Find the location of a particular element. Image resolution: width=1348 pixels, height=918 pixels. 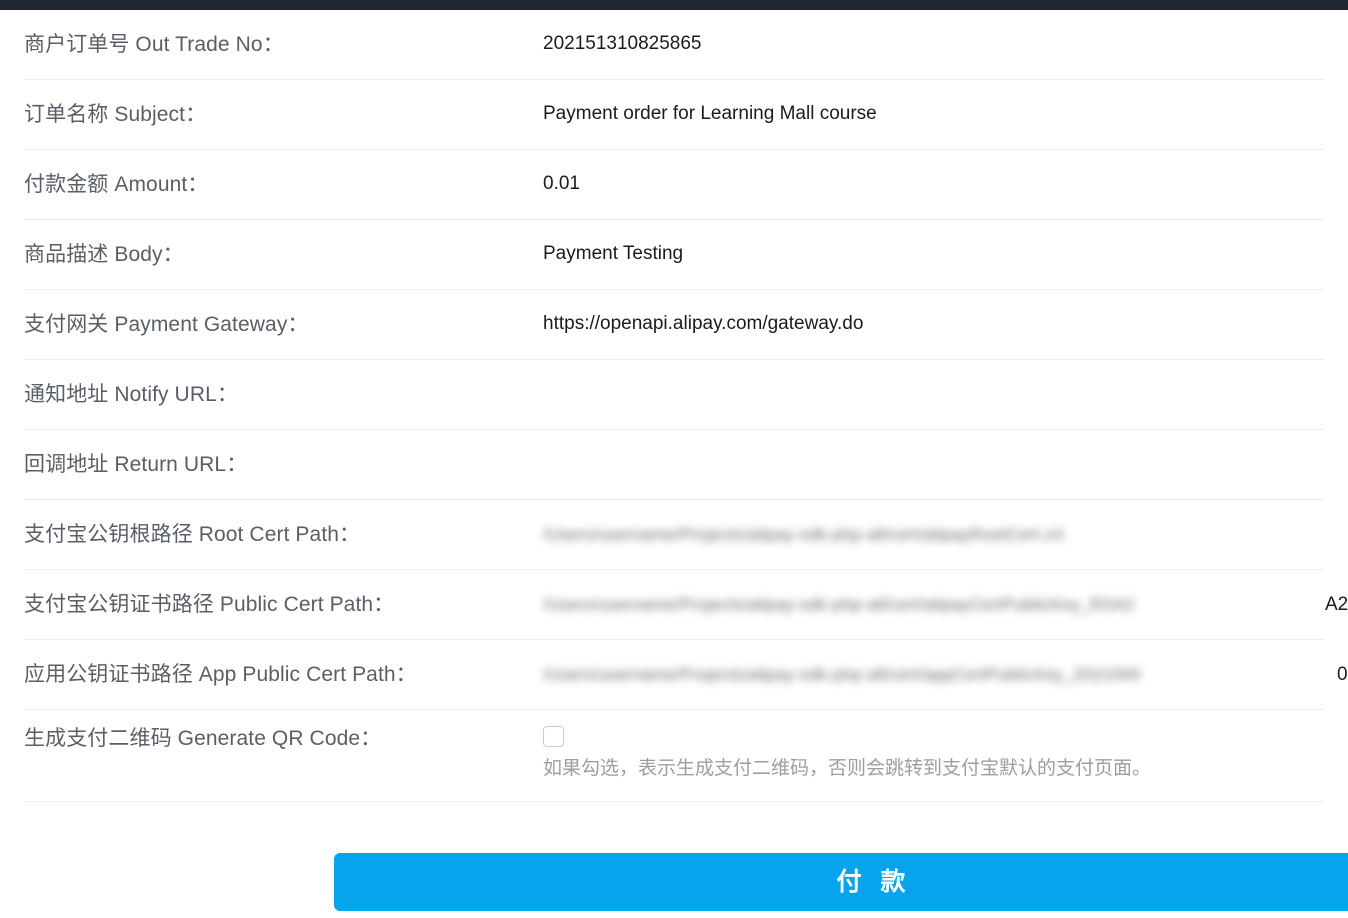

value-amount: 0.01 is located at coordinates (561, 184).